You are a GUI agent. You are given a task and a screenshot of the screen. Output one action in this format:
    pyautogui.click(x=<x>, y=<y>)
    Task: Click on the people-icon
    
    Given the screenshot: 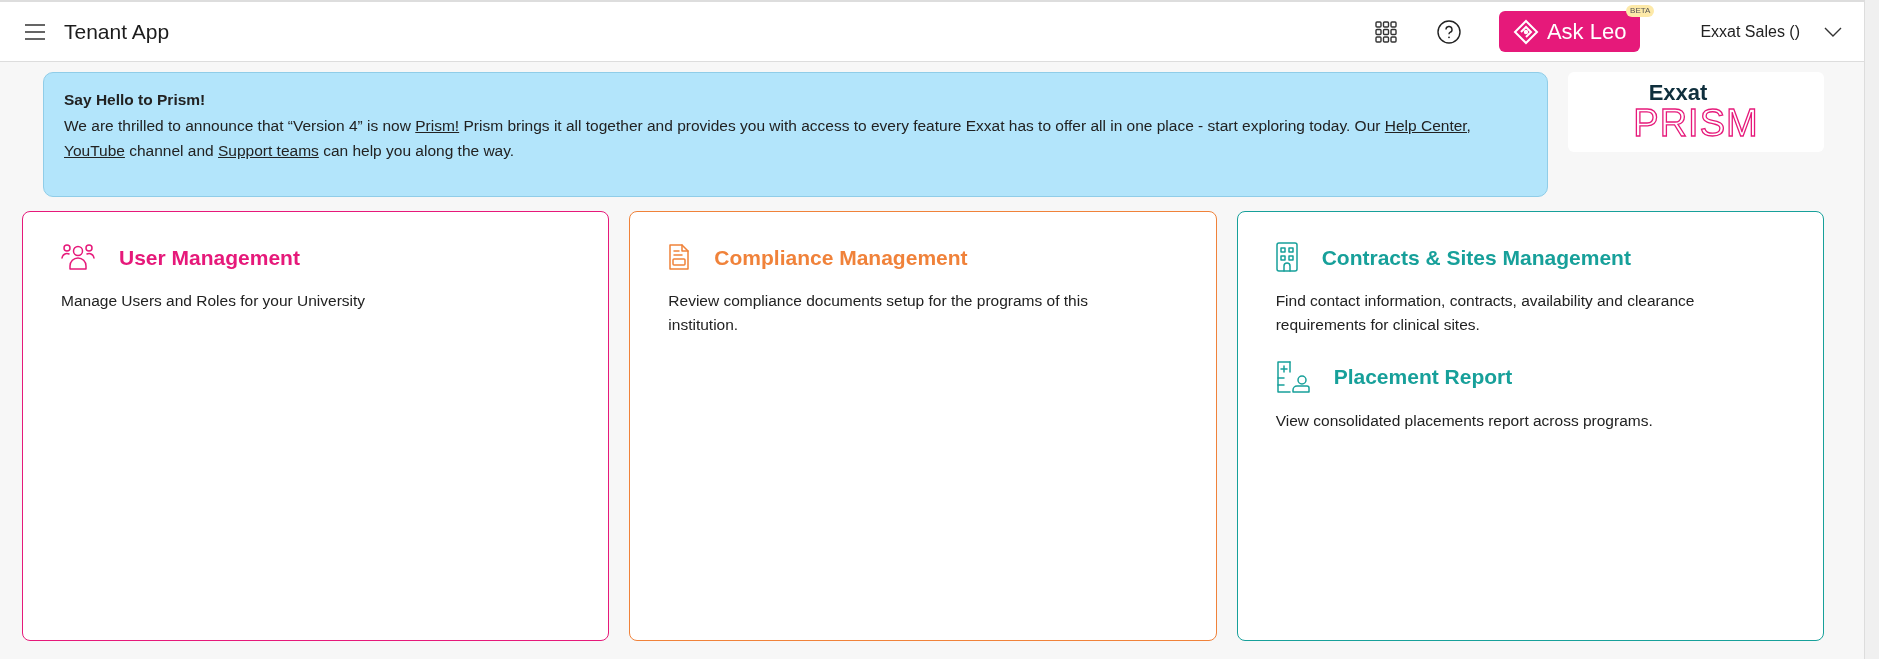 What is the action you would take?
    pyautogui.click(x=78, y=257)
    